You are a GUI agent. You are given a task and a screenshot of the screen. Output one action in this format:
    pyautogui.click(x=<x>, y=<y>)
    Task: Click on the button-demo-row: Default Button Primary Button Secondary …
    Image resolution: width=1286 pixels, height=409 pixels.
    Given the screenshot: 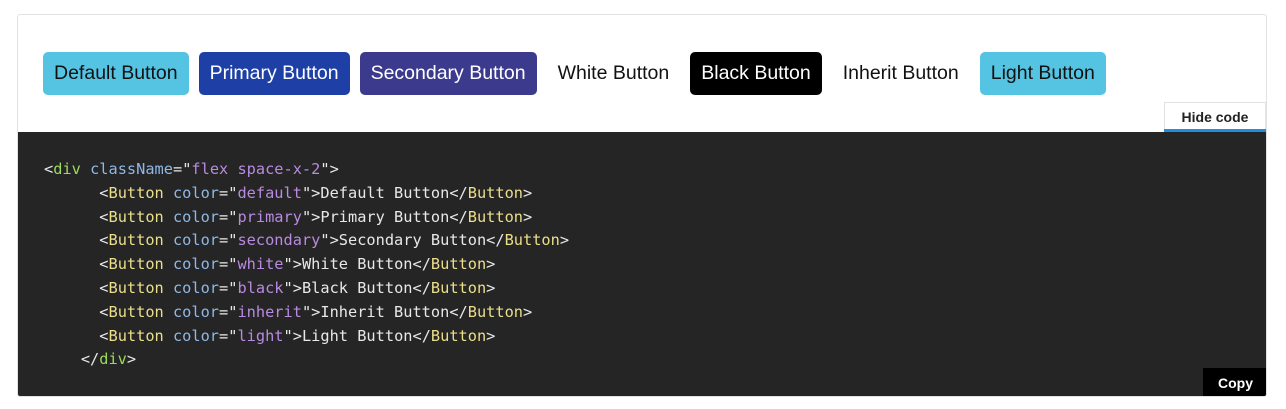 What is the action you would take?
    pyautogui.click(x=579, y=73)
    